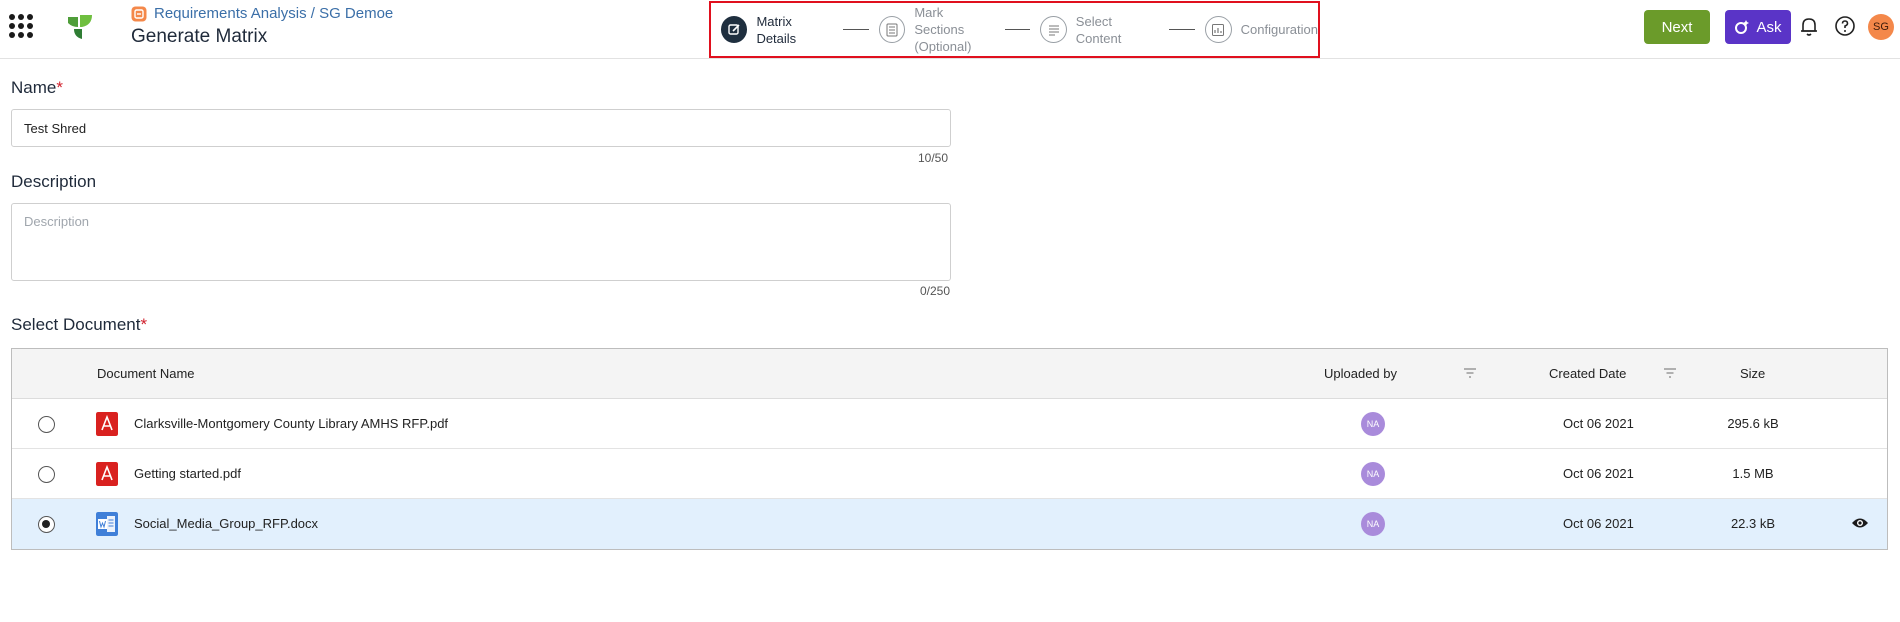 The height and width of the screenshot is (622, 1900). Describe the element at coordinates (46, 524) in the screenshot. I see `row-radio-checked` at that location.